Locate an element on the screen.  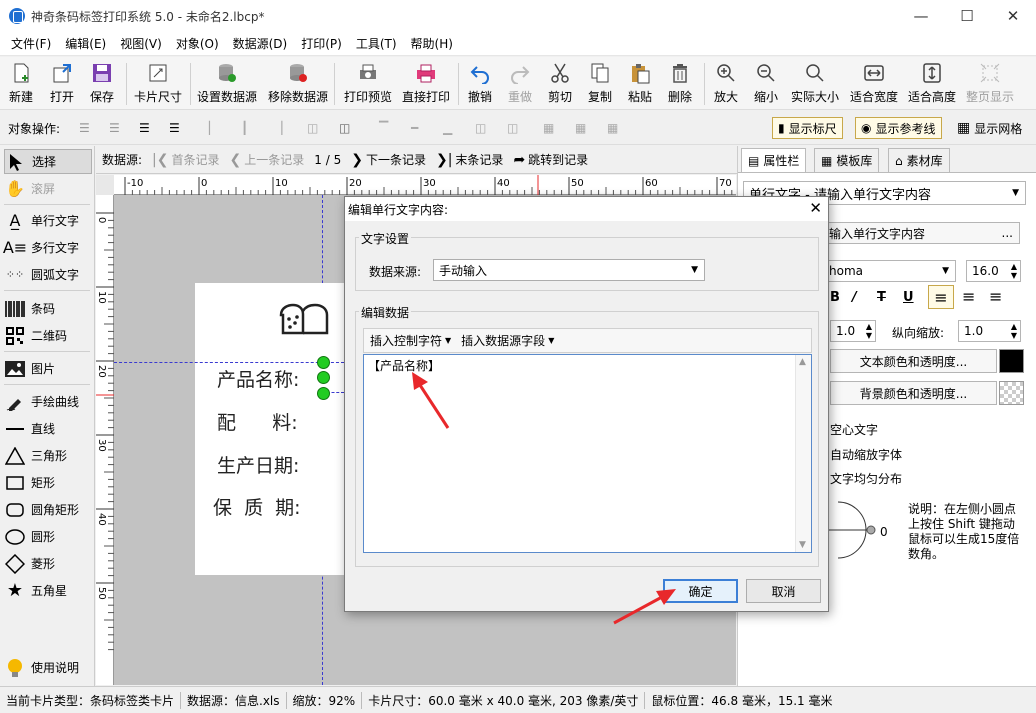
fit-width-button: 适合宽度 is located at coordinates (874, 84).